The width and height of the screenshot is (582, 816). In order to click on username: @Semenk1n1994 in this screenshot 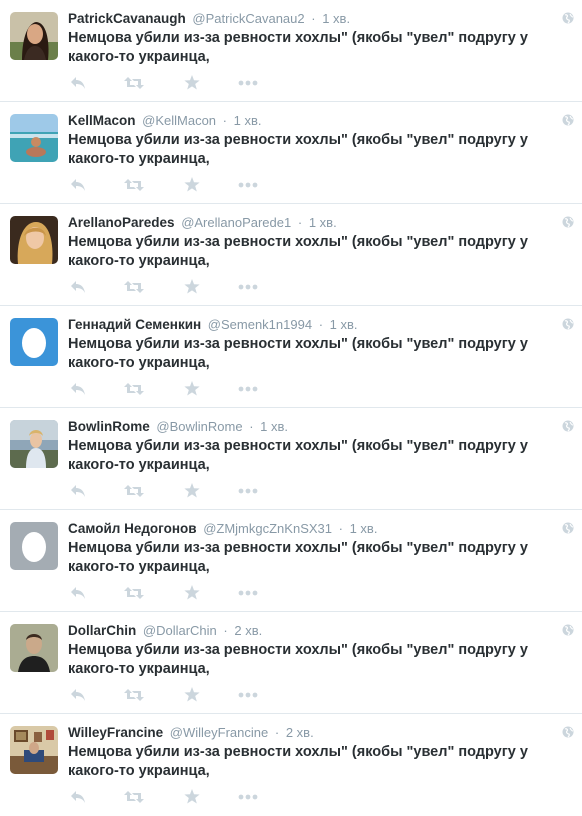, I will do `click(260, 324)`.